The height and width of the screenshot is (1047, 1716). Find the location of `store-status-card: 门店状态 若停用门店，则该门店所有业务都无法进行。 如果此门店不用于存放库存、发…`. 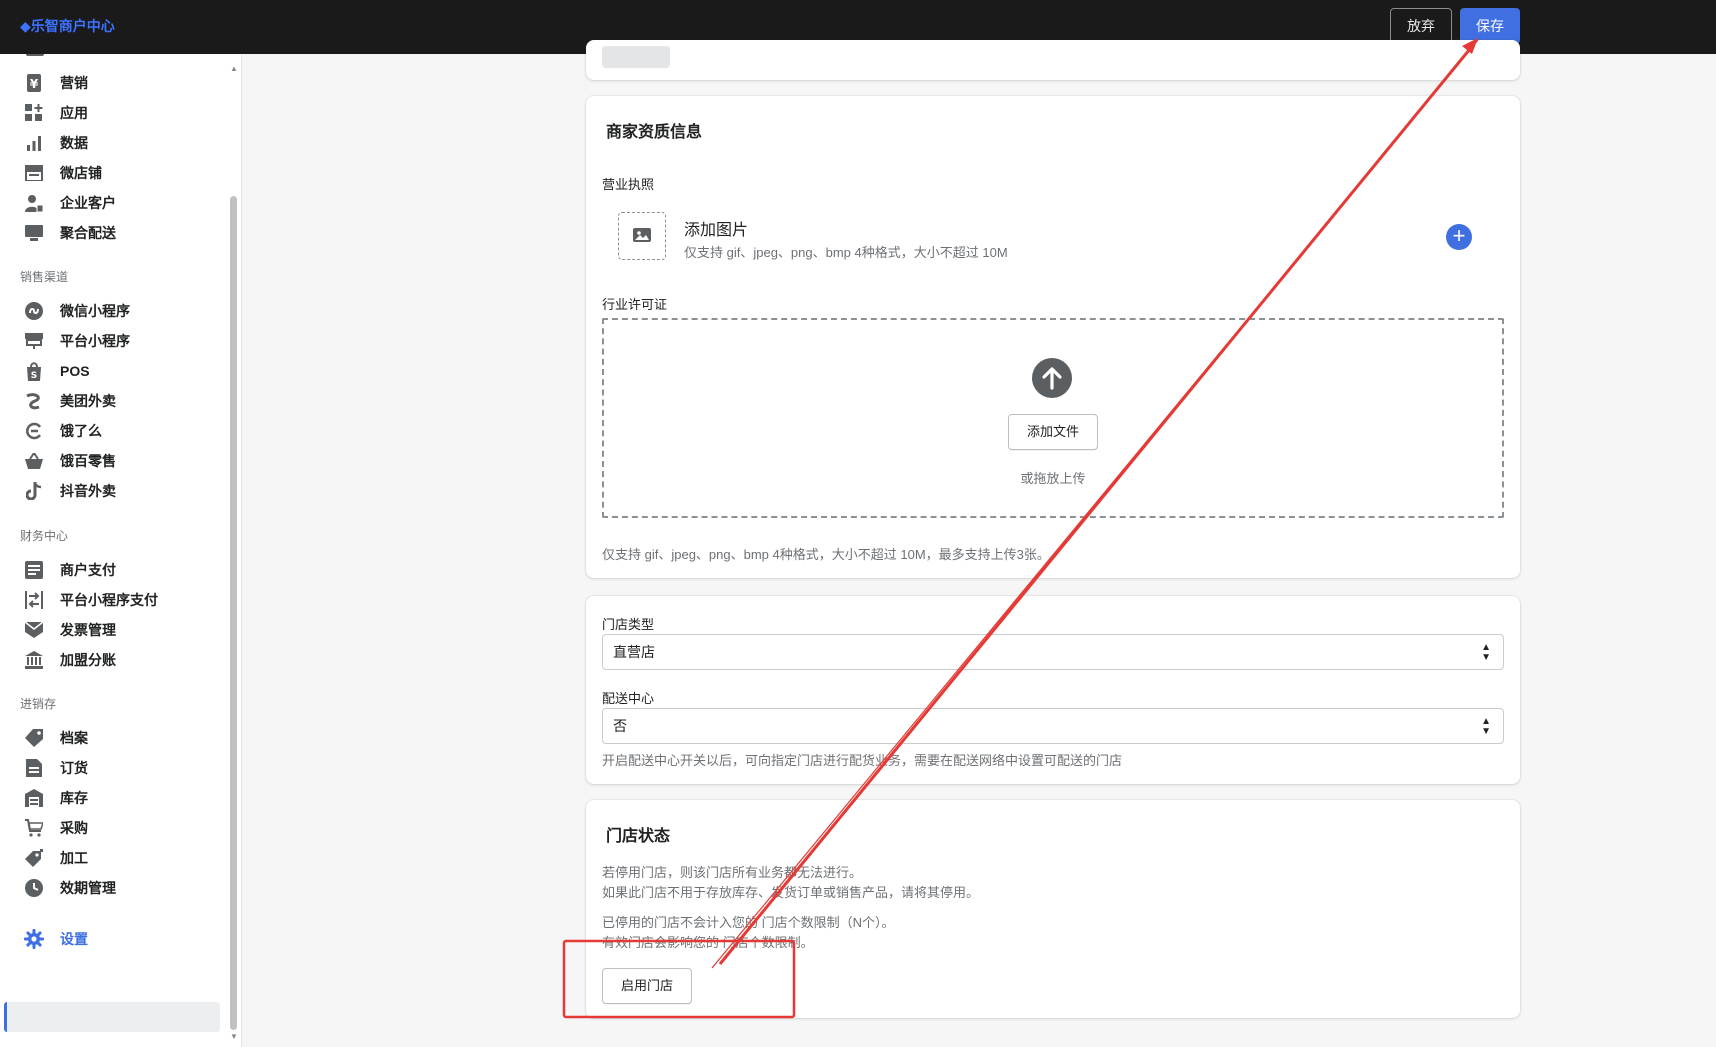

store-status-card: 门店状态 若停用门店，则该门店所有业务都无法进行。 如果此门店不用于存放库存、发… is located at coordinates (1053, 909).